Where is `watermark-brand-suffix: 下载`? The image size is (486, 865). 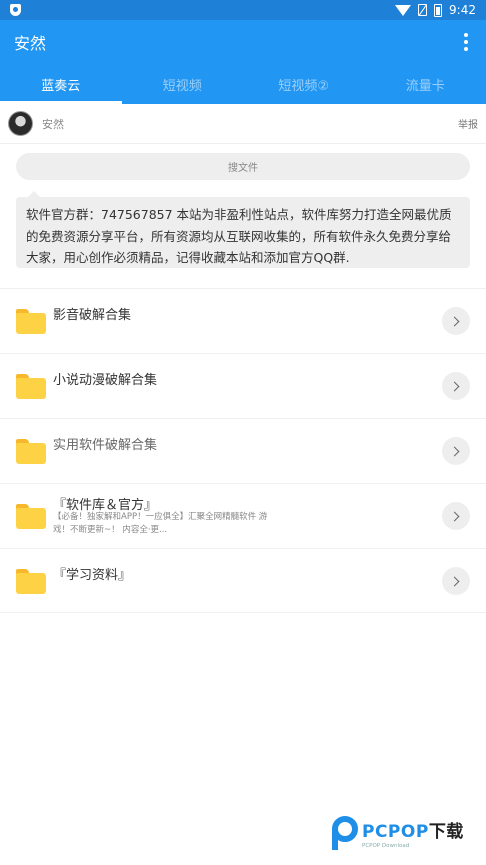 watermark-brand-suffix: 下载 is located at coordinates (446, 832).